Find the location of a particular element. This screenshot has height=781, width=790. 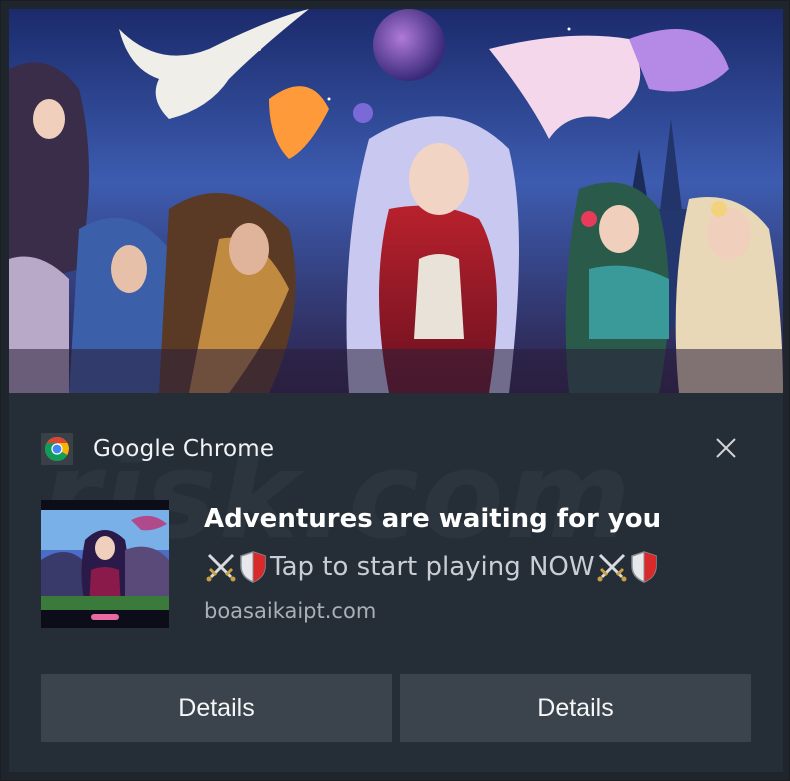

close-button is located at coordinates (726, 448).